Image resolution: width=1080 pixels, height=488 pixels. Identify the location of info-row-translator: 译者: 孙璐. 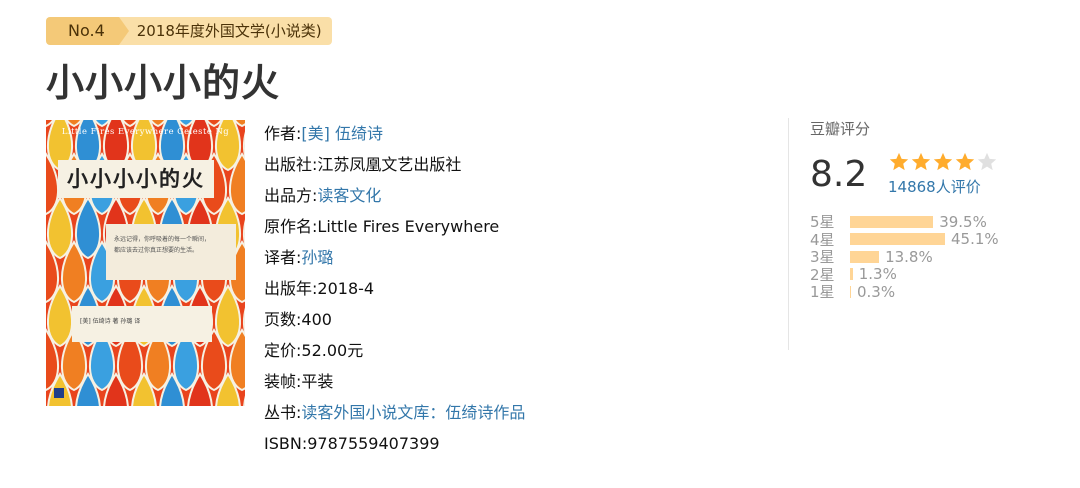
(394, 257).